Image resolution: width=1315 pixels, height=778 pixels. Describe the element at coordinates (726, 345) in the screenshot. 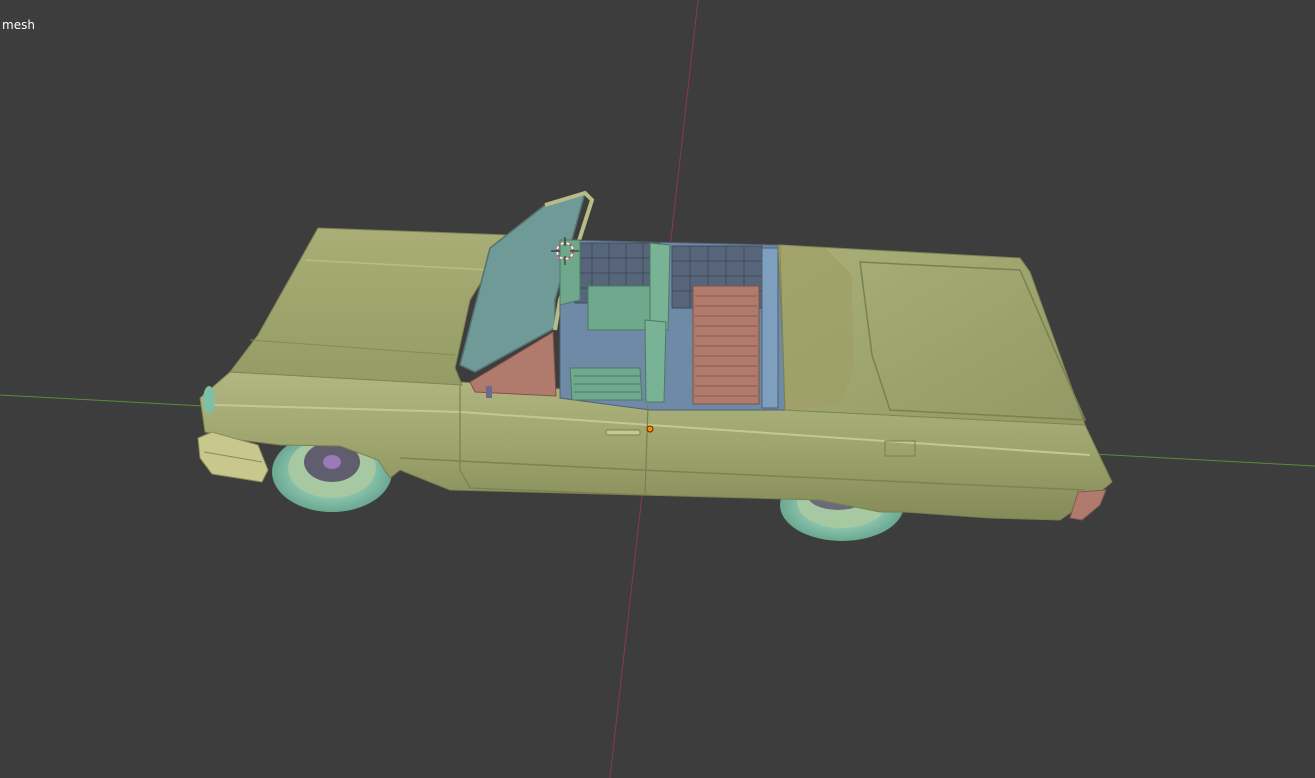

I see `rear-seat` at that location.